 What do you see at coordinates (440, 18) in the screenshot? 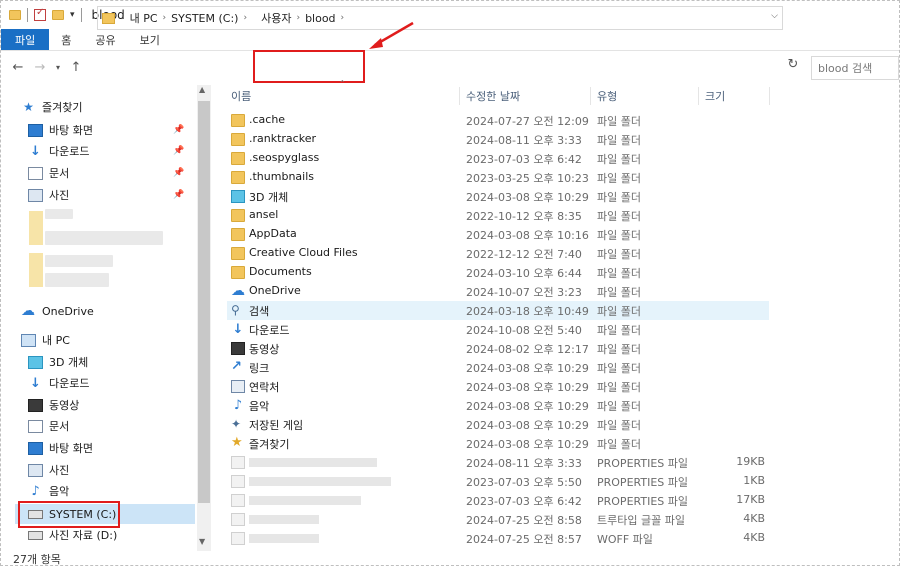
I see `address-bar: › 내 PC › SYSTEM (C:) › 사용자 › blood › ⌵` at bounding box center [440, 18].